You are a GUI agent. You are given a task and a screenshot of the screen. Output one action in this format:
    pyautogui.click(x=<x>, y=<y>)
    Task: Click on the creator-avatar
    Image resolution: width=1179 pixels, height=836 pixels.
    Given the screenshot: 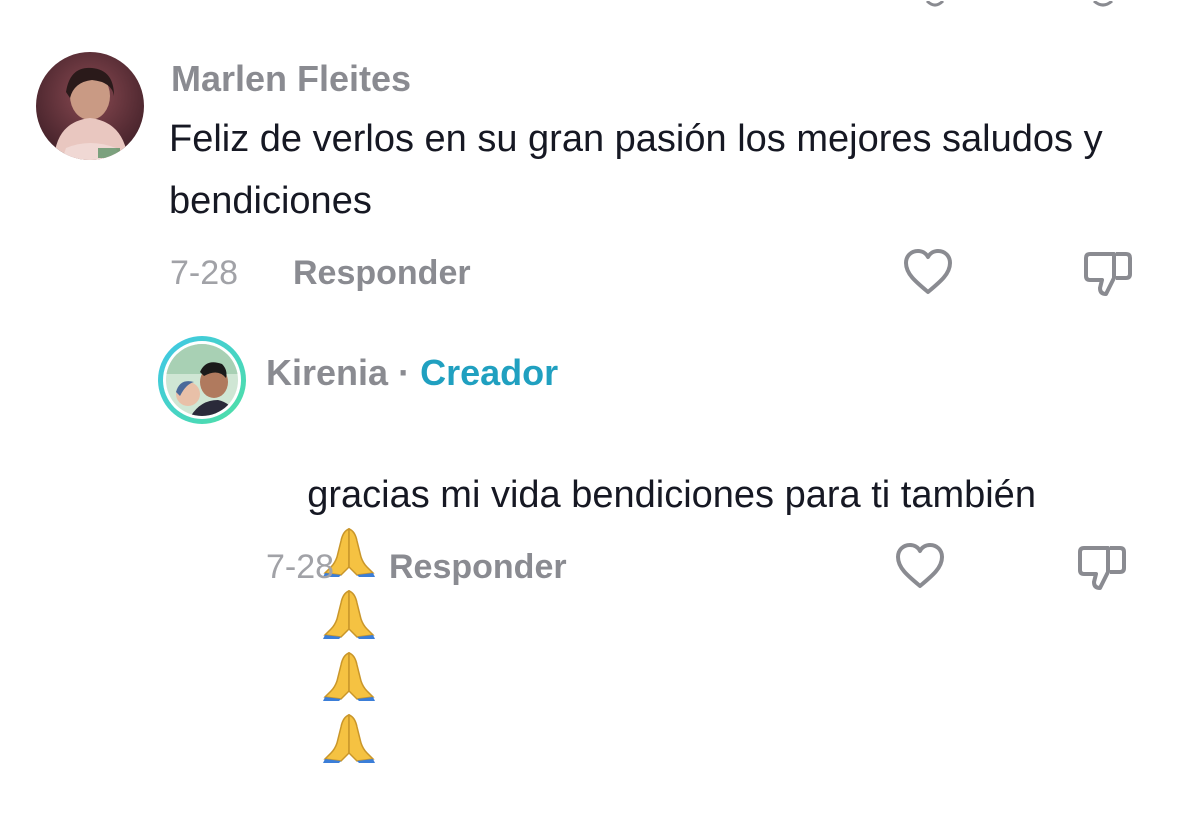 What is the action you would take?
    pyautogui.click(x=202, y=380)
    